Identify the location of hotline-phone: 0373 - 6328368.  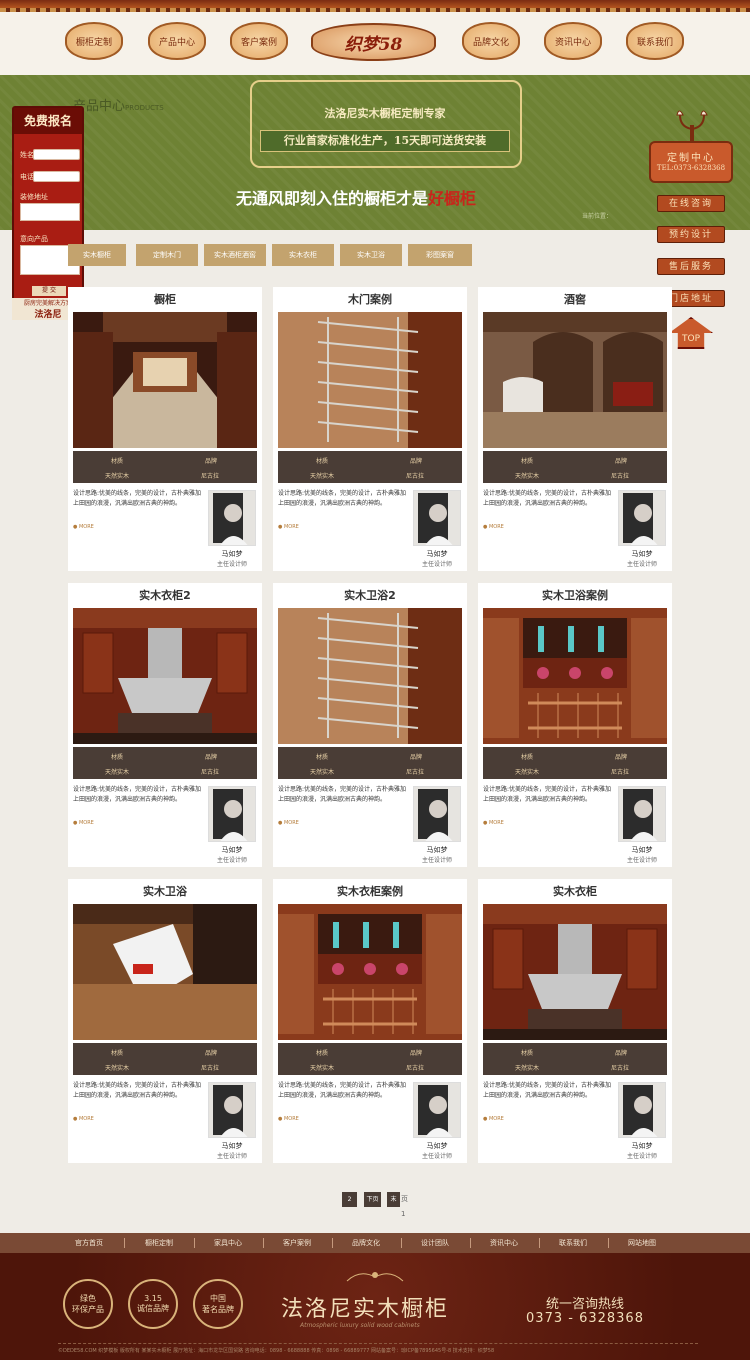
(585, 1318).